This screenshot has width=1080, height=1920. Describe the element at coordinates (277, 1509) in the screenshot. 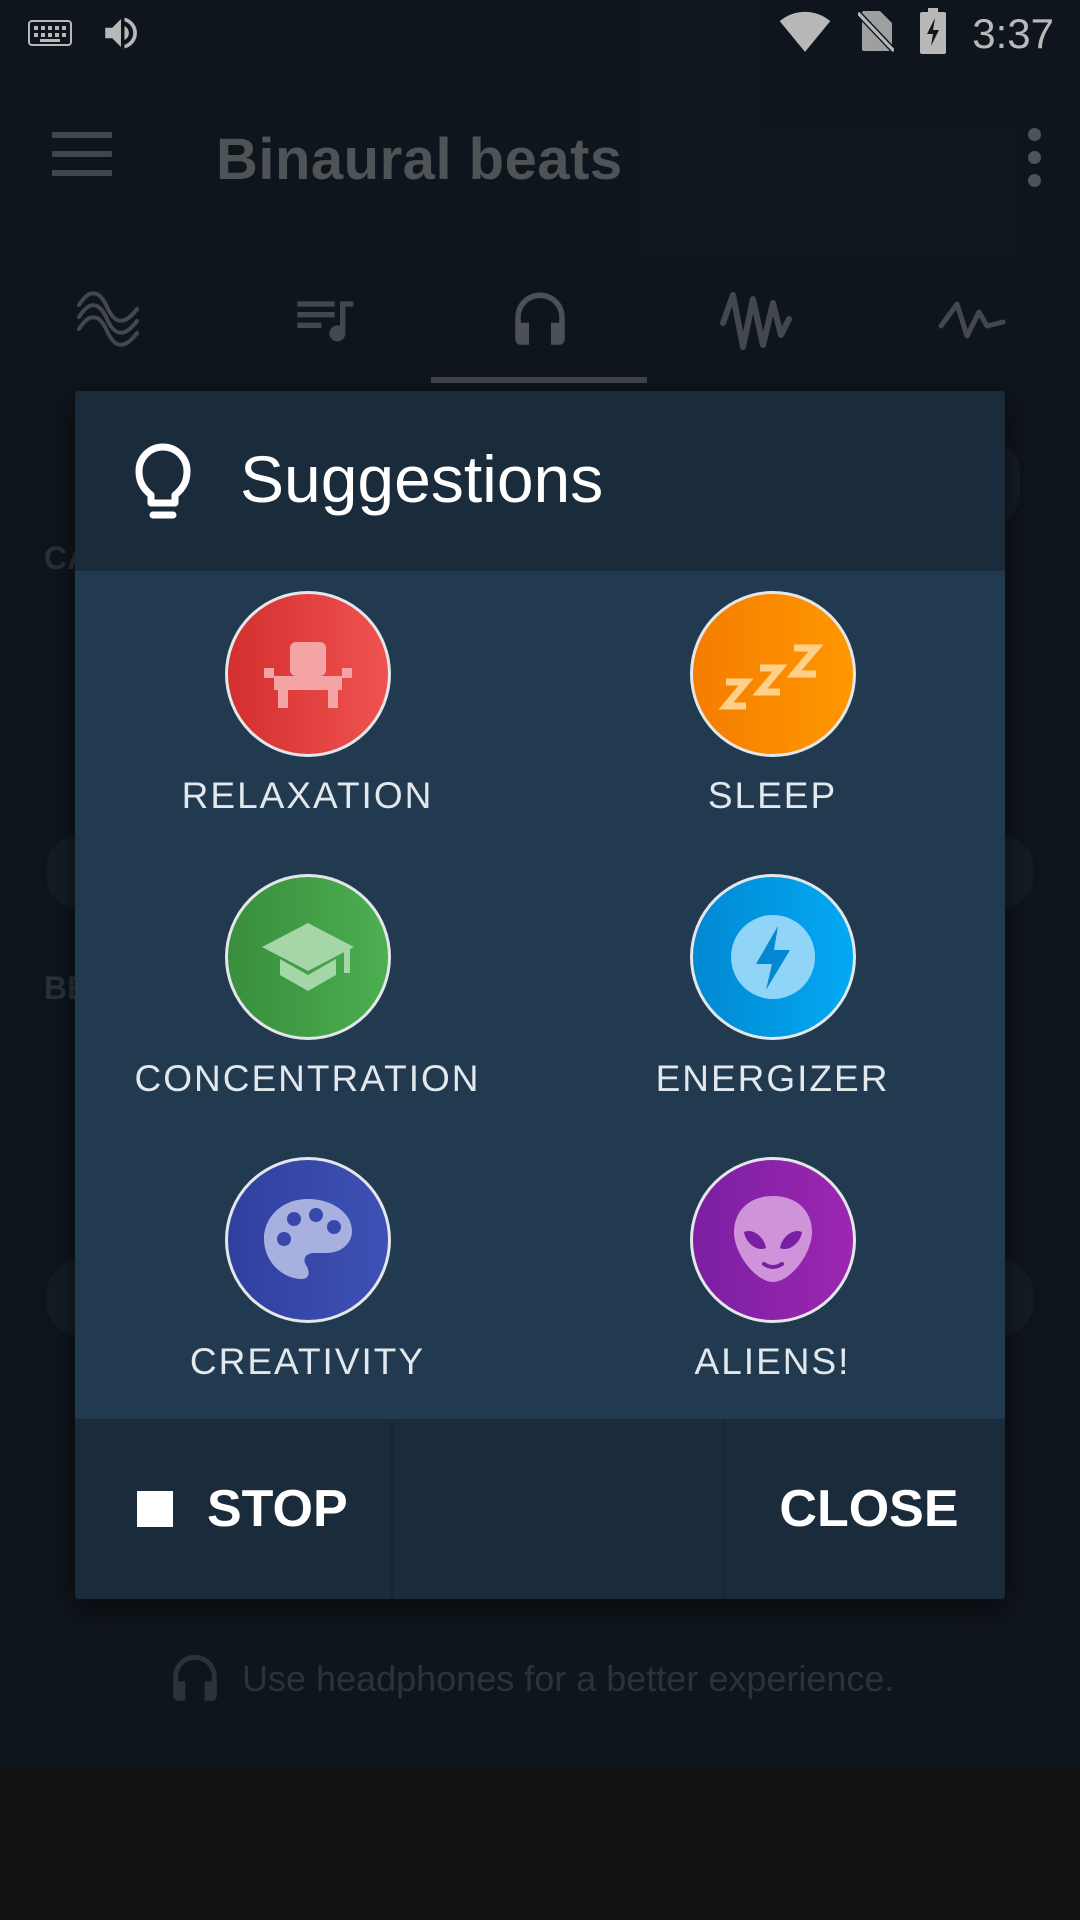

I see `stop-button-label: STOP` at that location.